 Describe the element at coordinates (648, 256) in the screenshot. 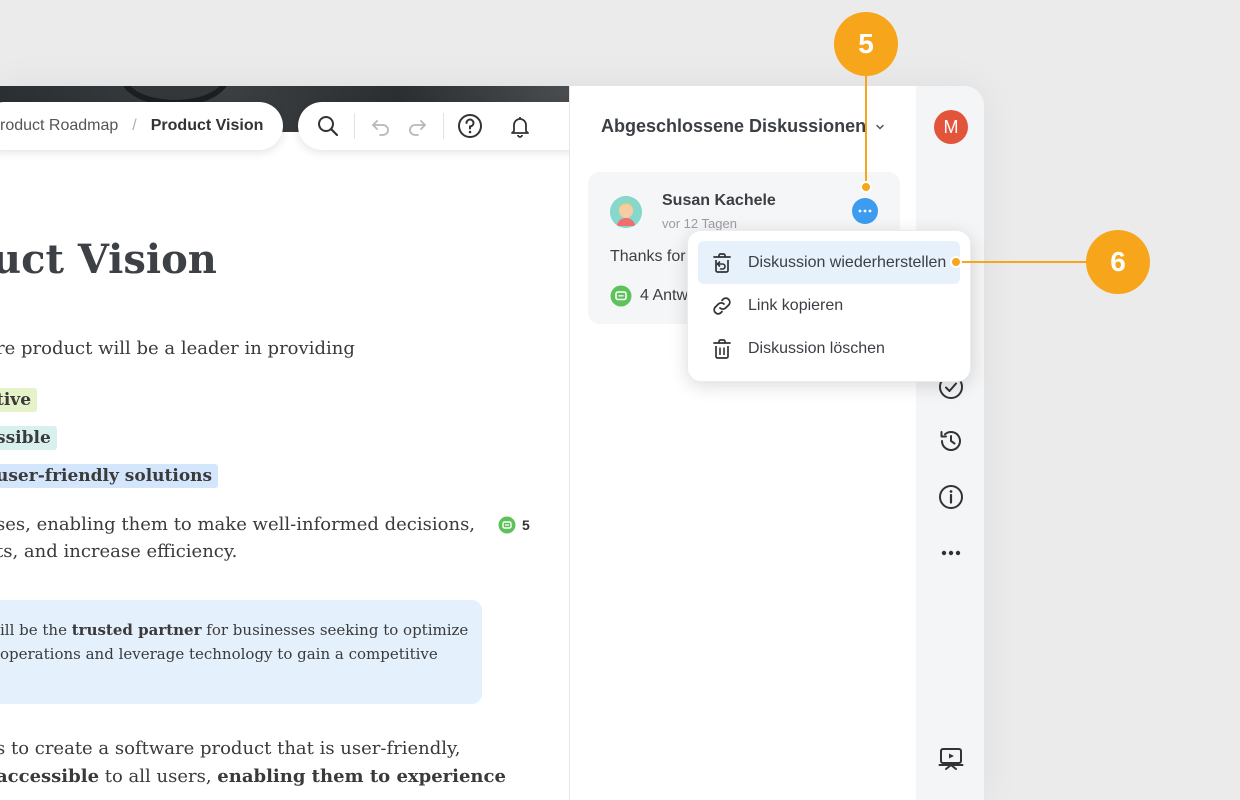

I see `discussion-text: Thanks for` at that location.